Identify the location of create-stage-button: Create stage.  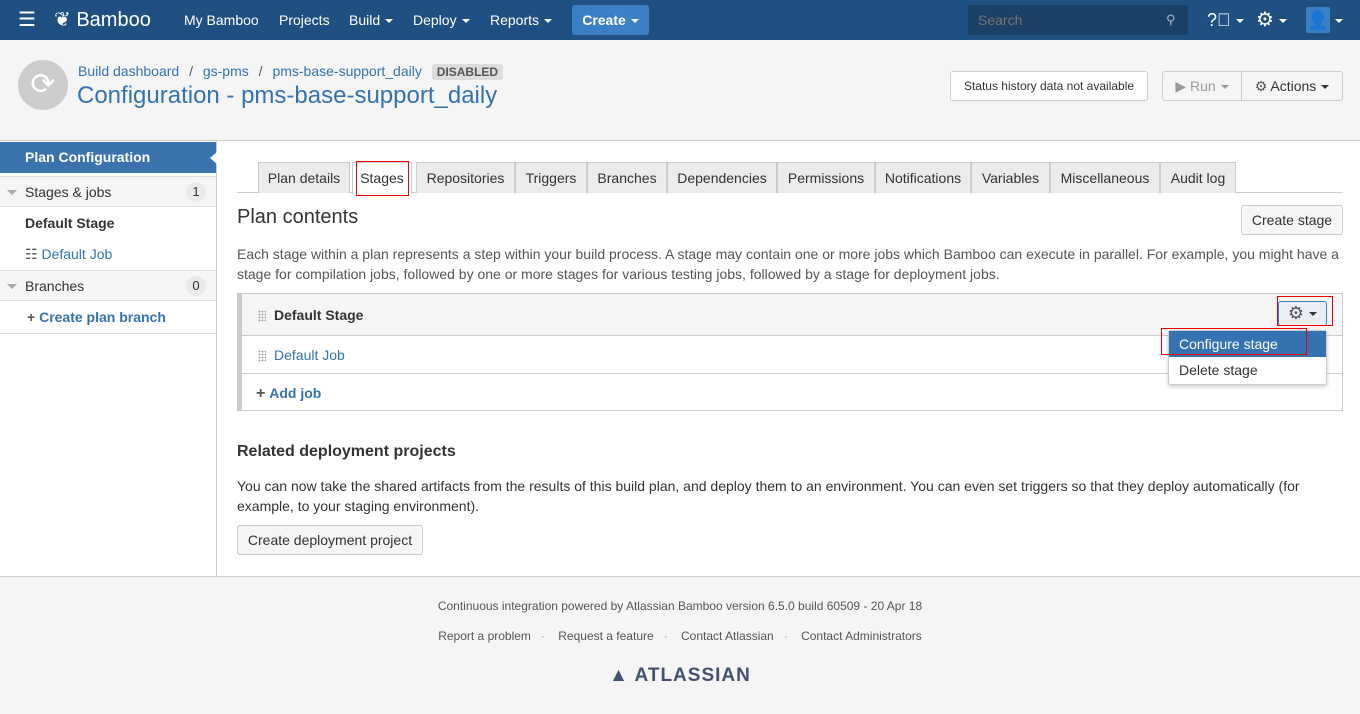
(1292, 220).